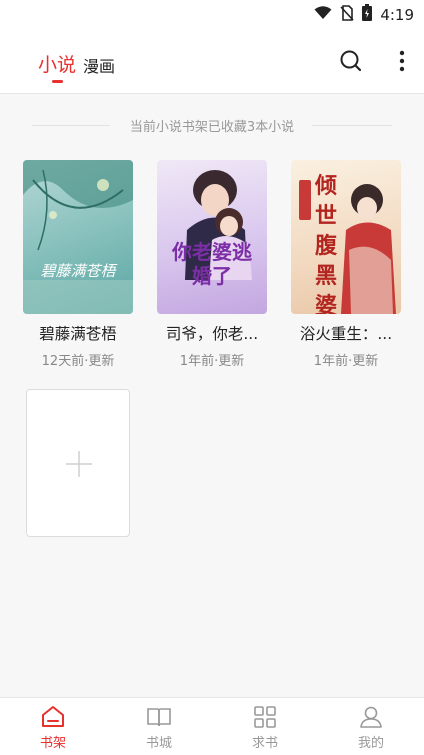 This screenshot has height=755, width=424. What do you see at coordinates (158, 743) in the screenshot?
I see `nav-label: 书城` at bounding box center [158, 743].